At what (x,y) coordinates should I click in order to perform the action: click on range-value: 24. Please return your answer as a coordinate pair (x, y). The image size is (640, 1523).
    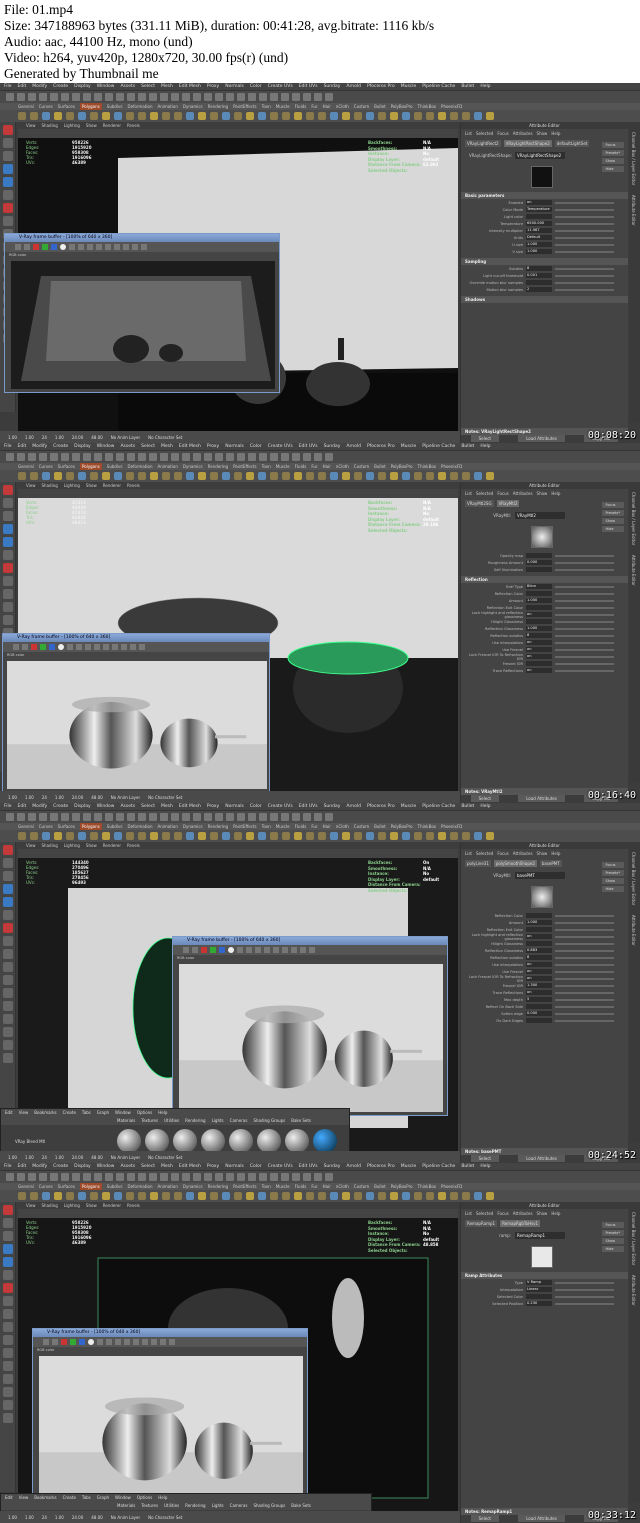
    Looking at the image, I should click on (44, 1157).